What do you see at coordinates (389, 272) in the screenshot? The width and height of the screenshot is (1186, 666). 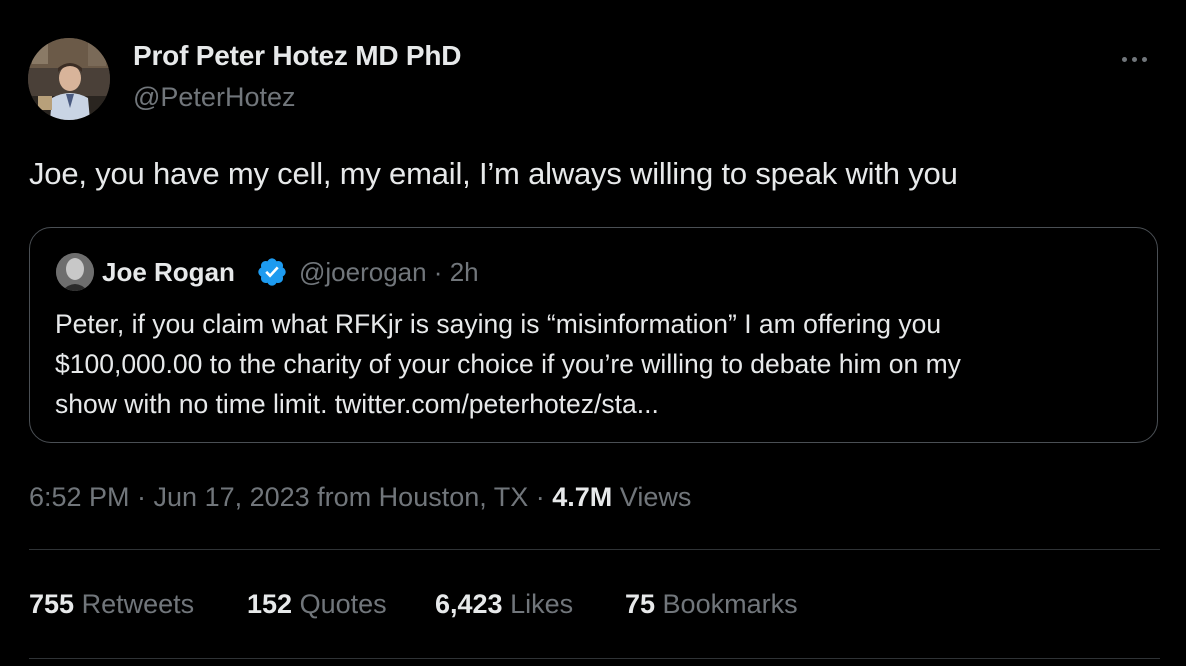 I see `quoted-handle-time: @joerogan · 2h` at bounding box center [389, 272].